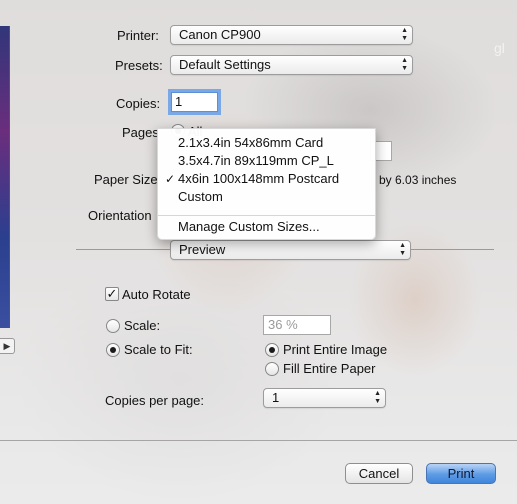 This screenshot has height=504, width=517. What do you see at coordinates (276, 397) in the screenshot?
I see `copies-per-page-value: 1` at bounding box center [276, 397].